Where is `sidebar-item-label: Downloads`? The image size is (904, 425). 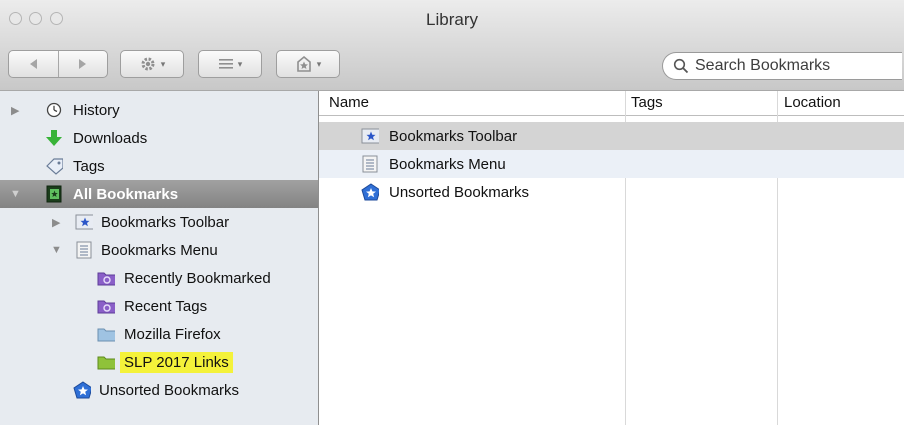
sidebar-item-label: Downloads is located at coordinates (110, 138).